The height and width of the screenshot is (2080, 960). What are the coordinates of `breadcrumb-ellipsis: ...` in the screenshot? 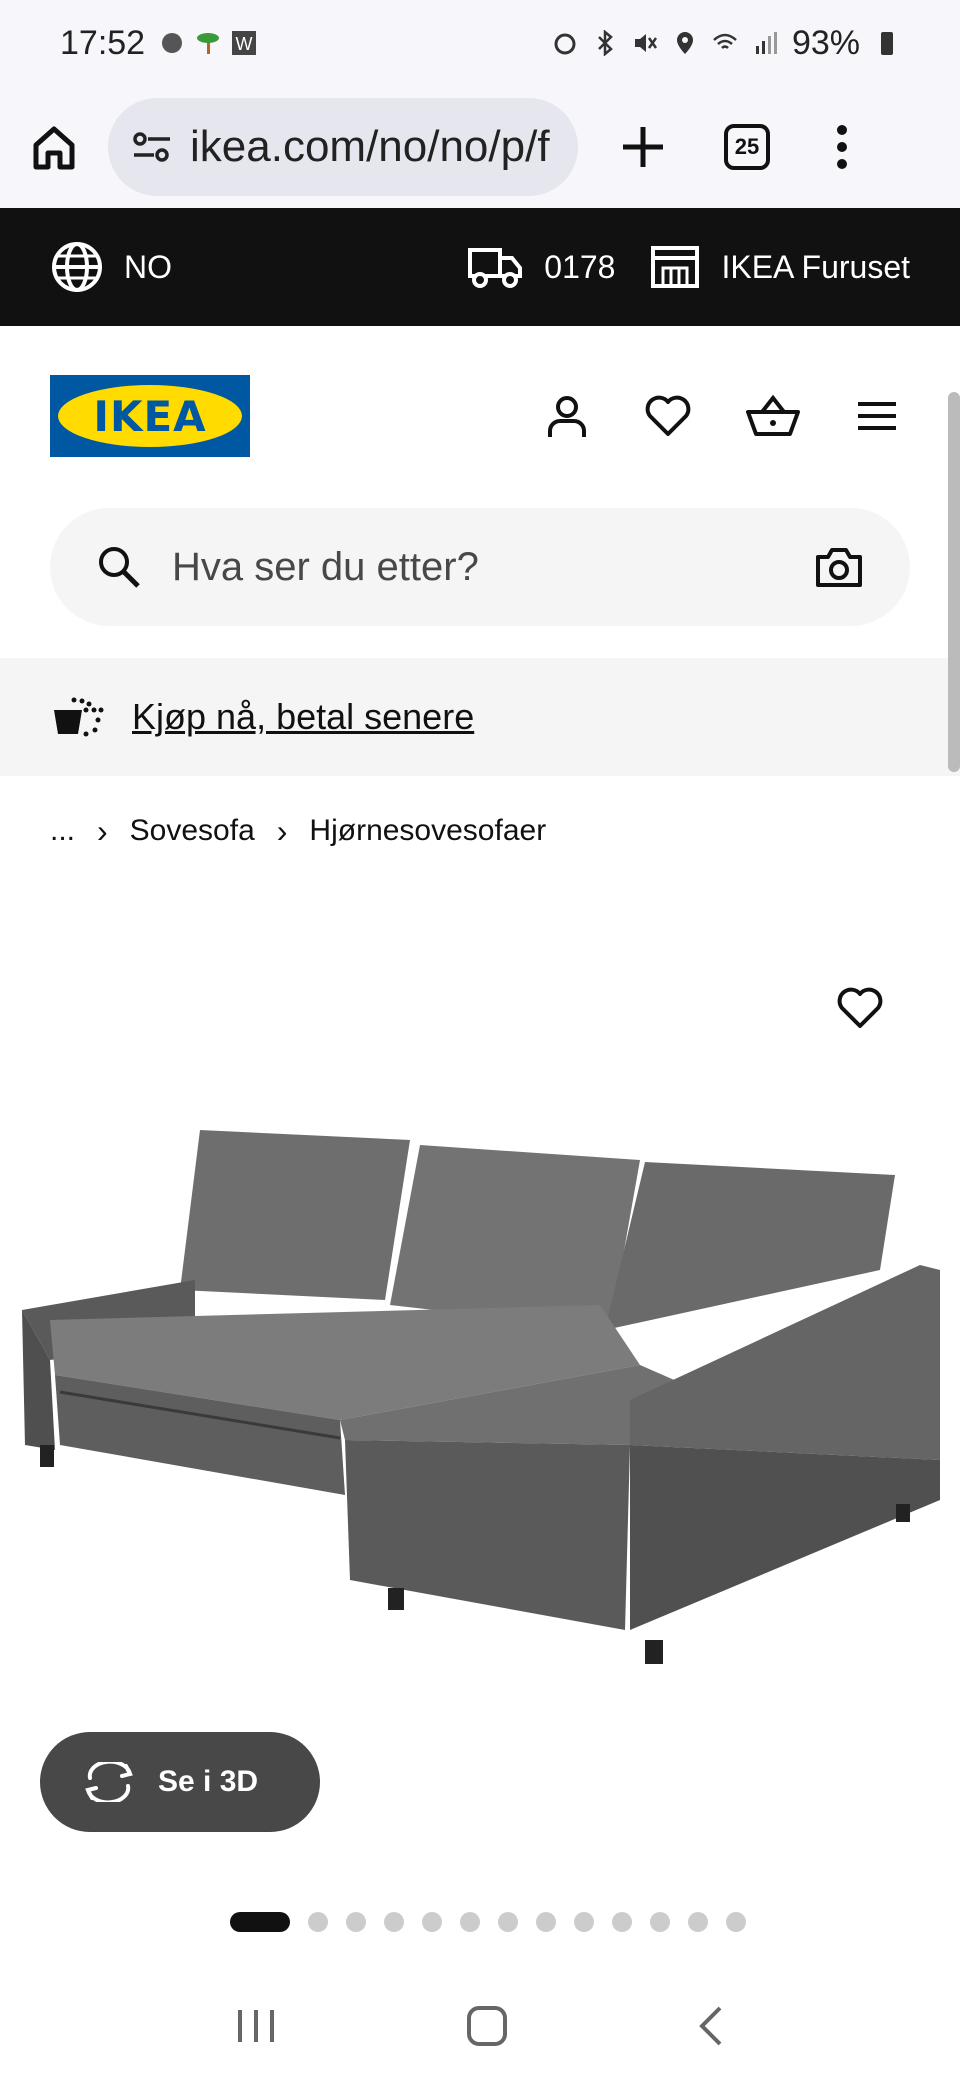 It's located at (62, 831).